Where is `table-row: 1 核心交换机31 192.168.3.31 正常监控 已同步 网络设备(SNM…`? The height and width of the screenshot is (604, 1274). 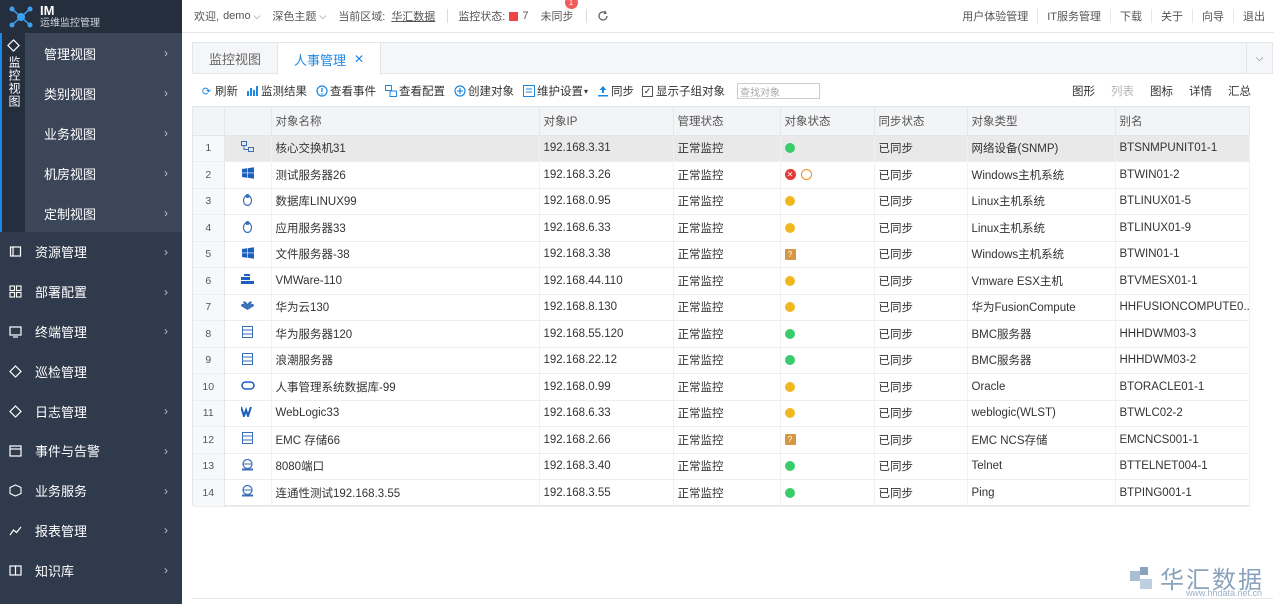 table-row: 1 核心交换机31 192.168.3.31 正常监控 已同步 网络设备(SNM… is located at coordinates (721, 148).